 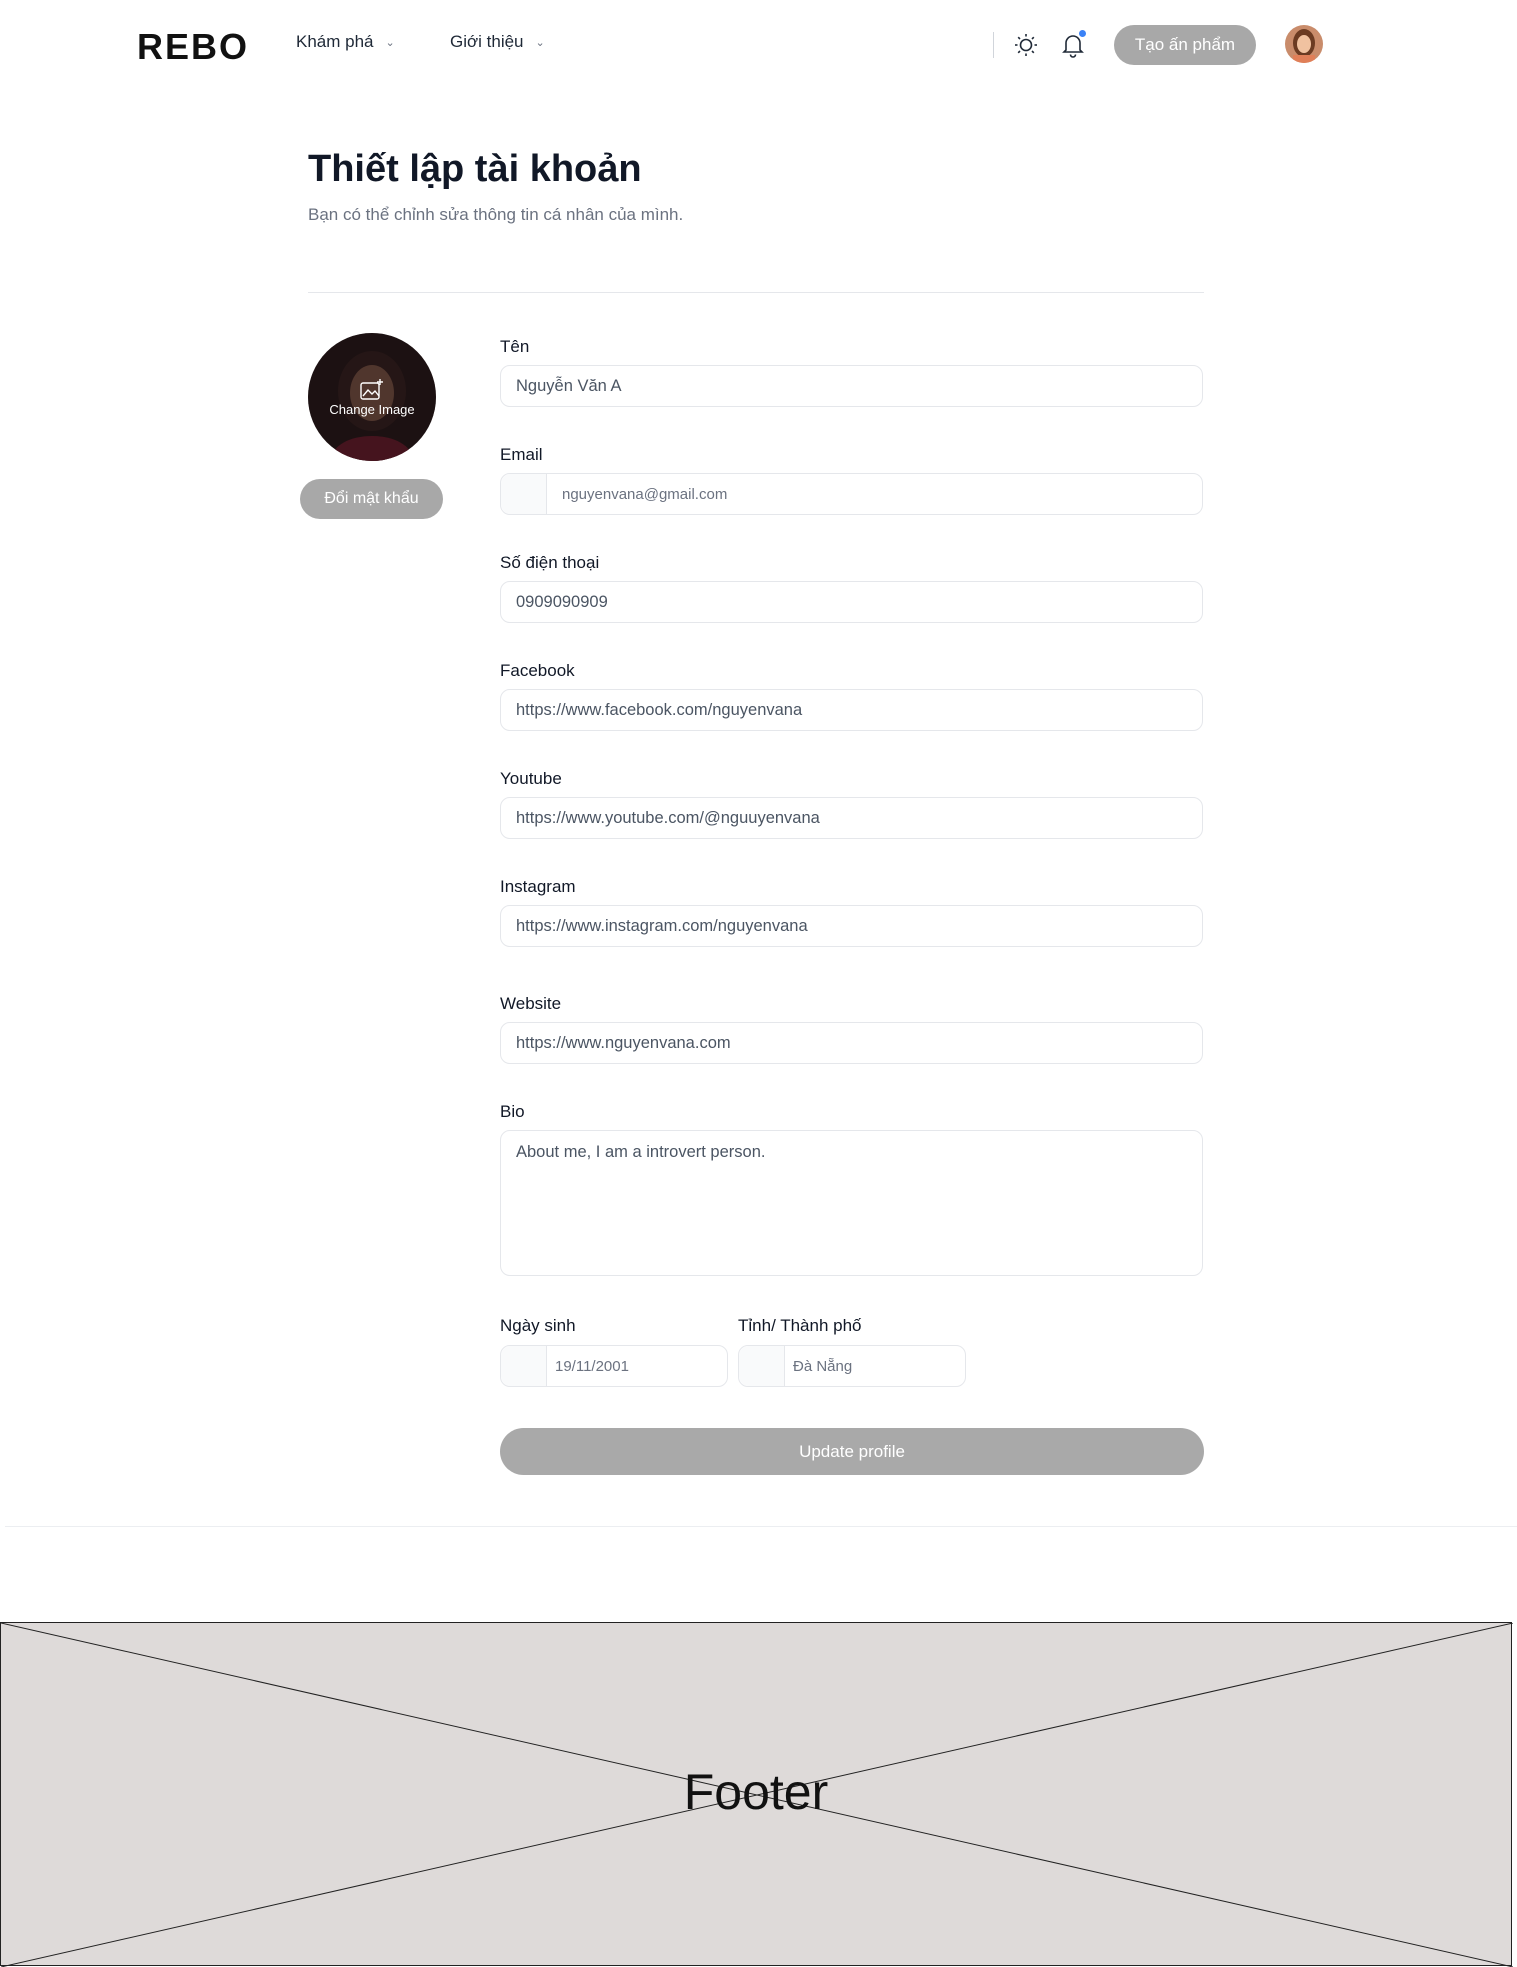 What do you see at coordinates (1073, 45) in the screenshot?
I see `notification-button` at bounding box center [1073, 45].